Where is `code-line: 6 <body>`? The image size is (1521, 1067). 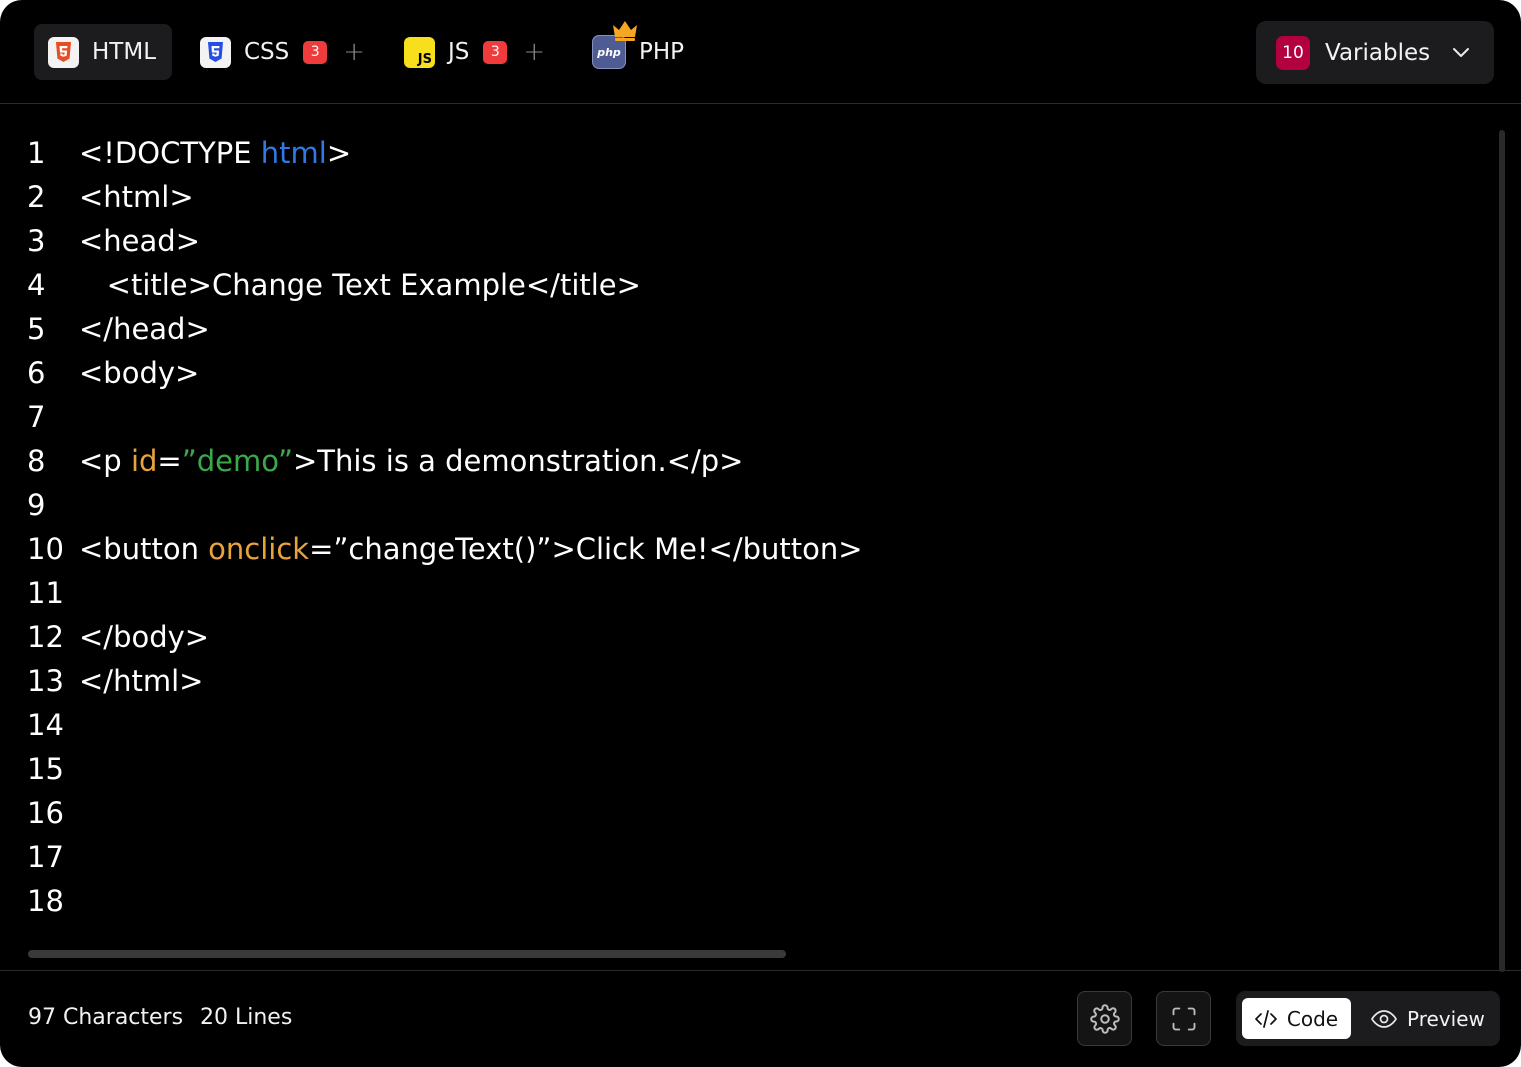 code-line: 6 <body> is located at coordinates (740, 378).